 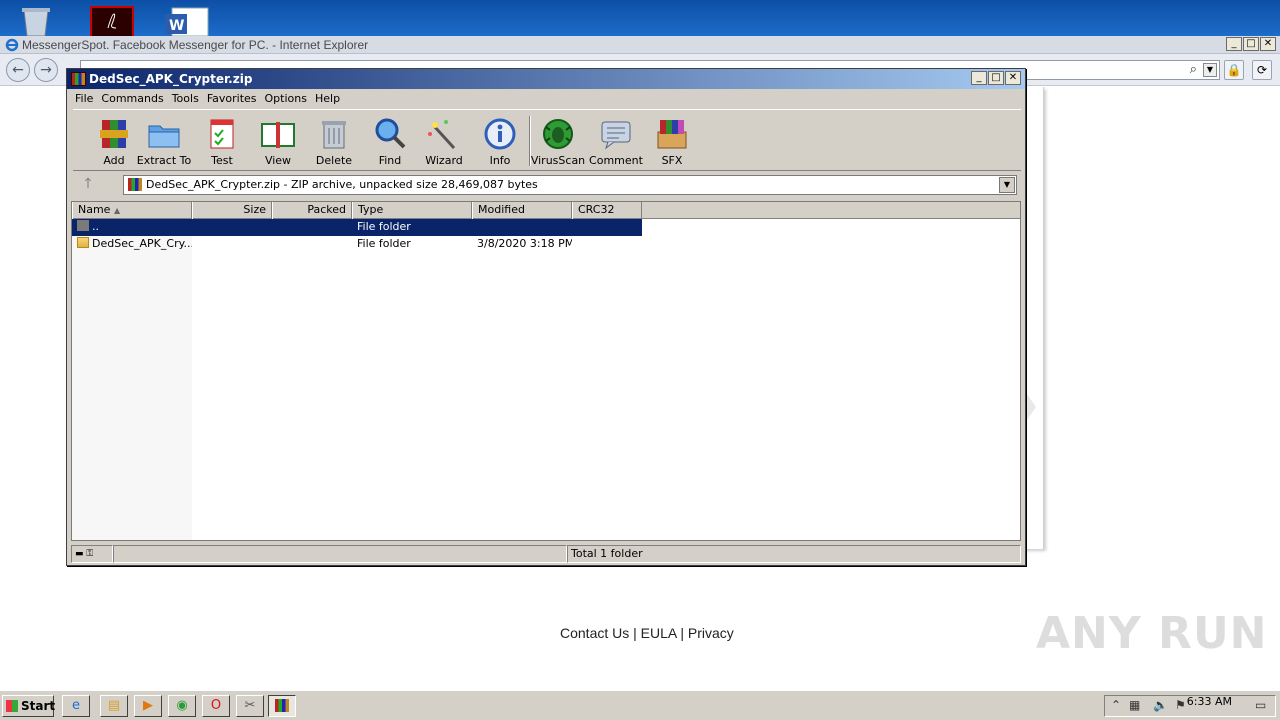 What do you see at coordinates (114, 134) in the screenshot?
I see `add-archive-icon` at bounding box center [114, 134].